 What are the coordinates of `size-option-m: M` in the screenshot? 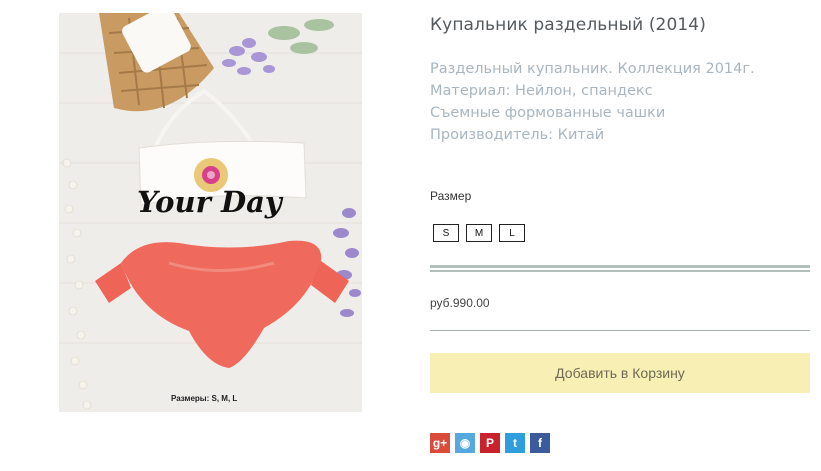 It's located at (479, 233).